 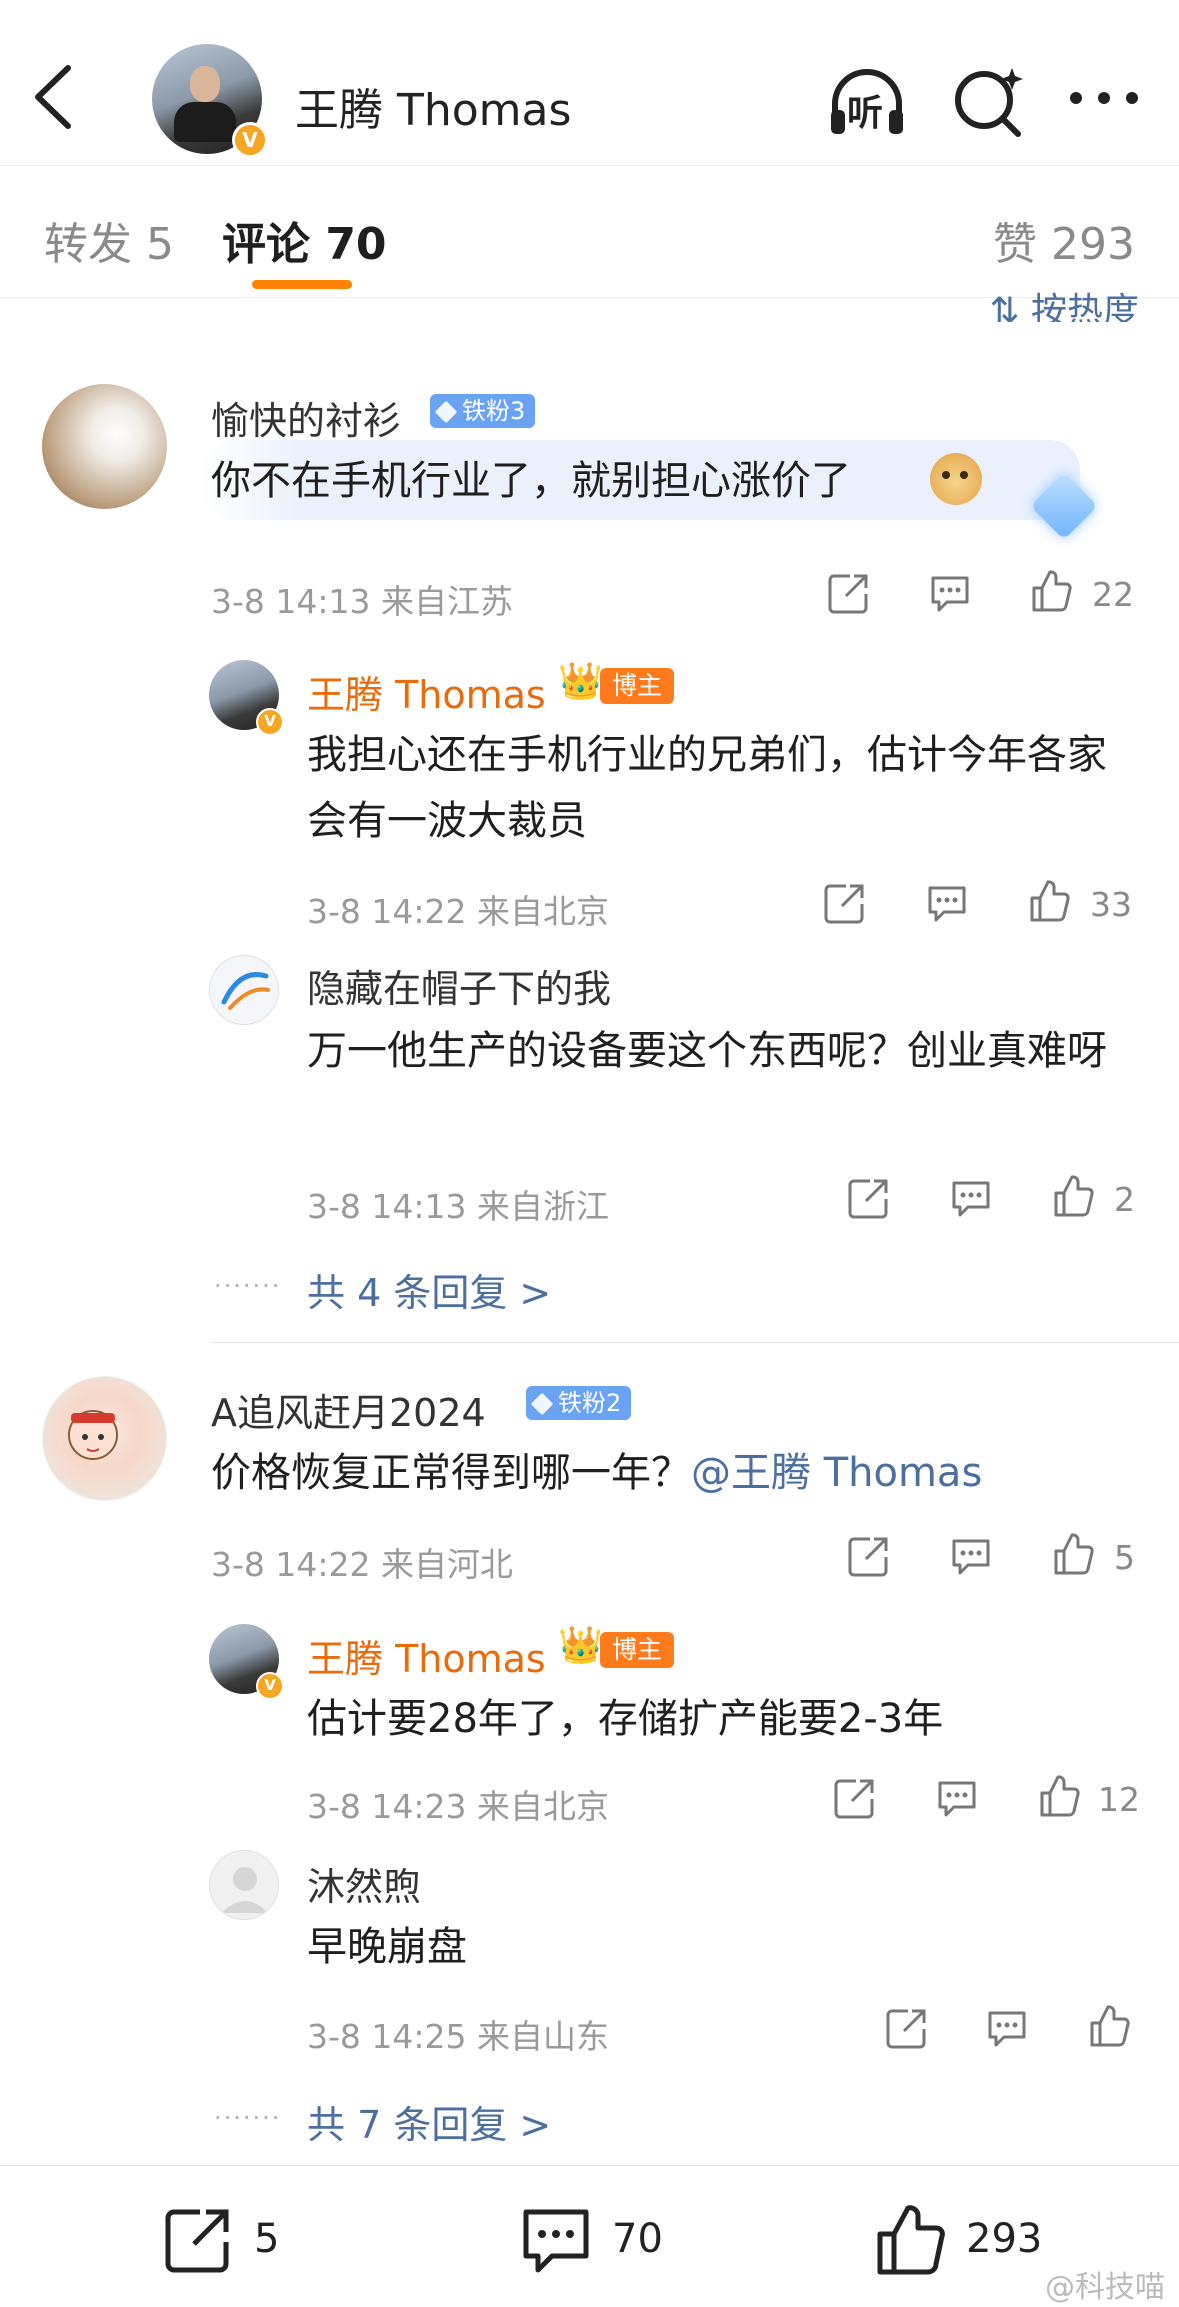 What do you see at coordinates (589, 82) in the screenshot?
I see `top-nav-bar: V 王腾 Thomas 听` at bounding box center [589, 82].